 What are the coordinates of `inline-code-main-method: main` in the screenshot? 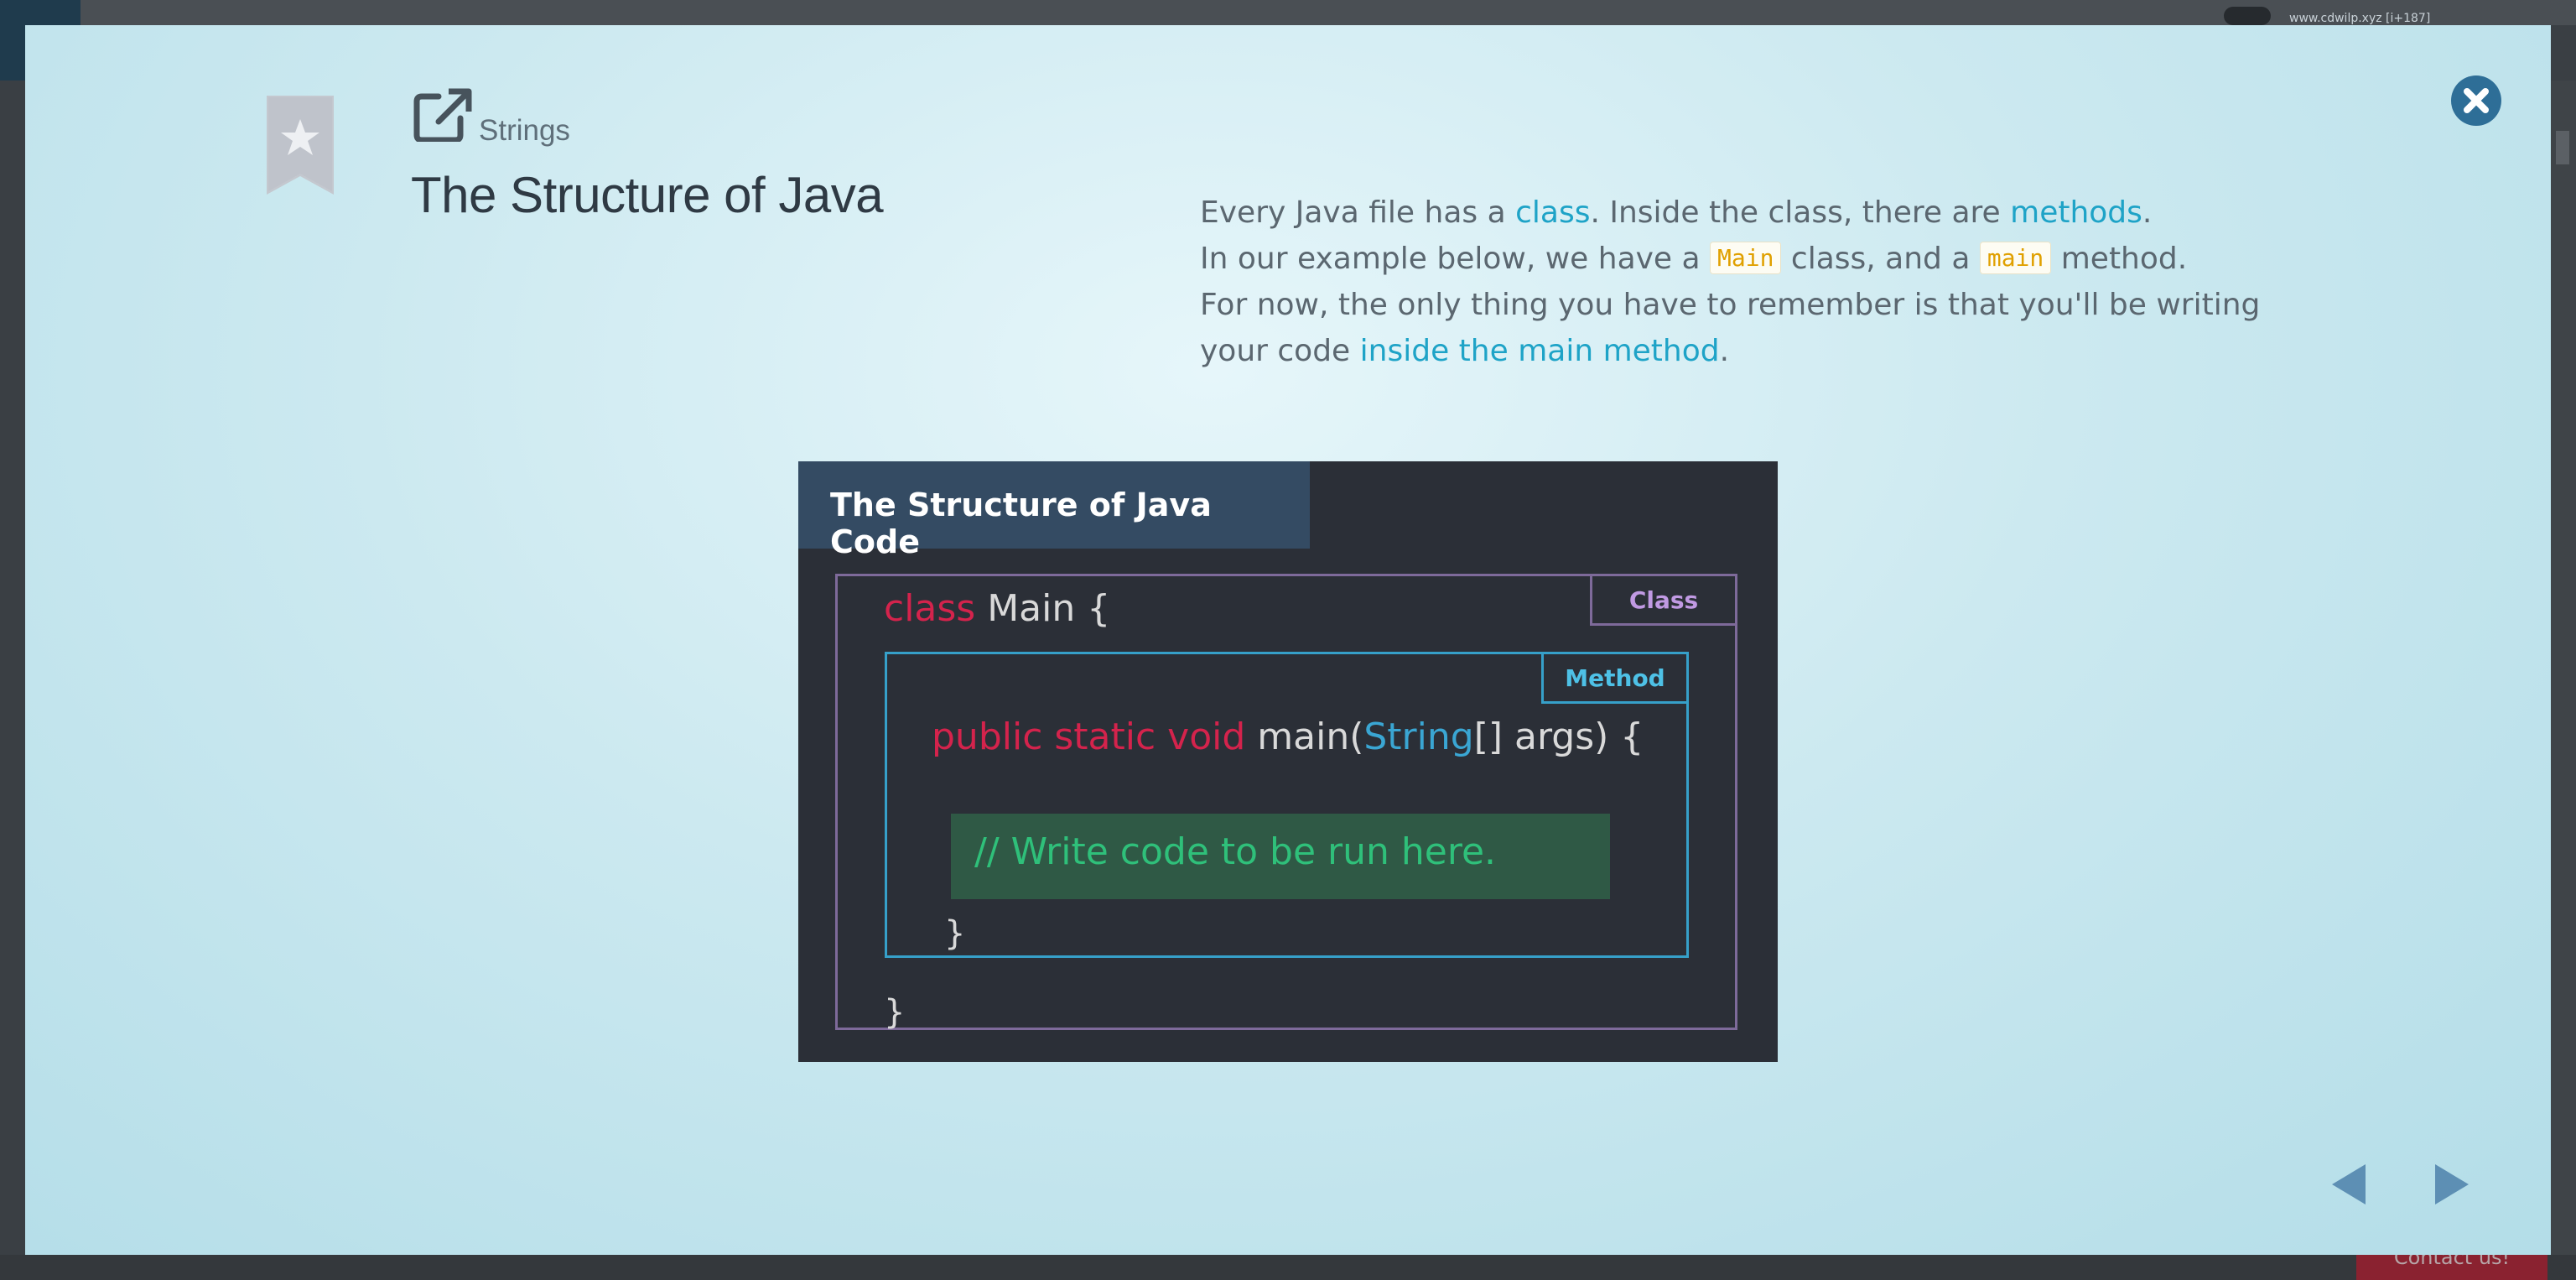 It's located at (2015, 258).